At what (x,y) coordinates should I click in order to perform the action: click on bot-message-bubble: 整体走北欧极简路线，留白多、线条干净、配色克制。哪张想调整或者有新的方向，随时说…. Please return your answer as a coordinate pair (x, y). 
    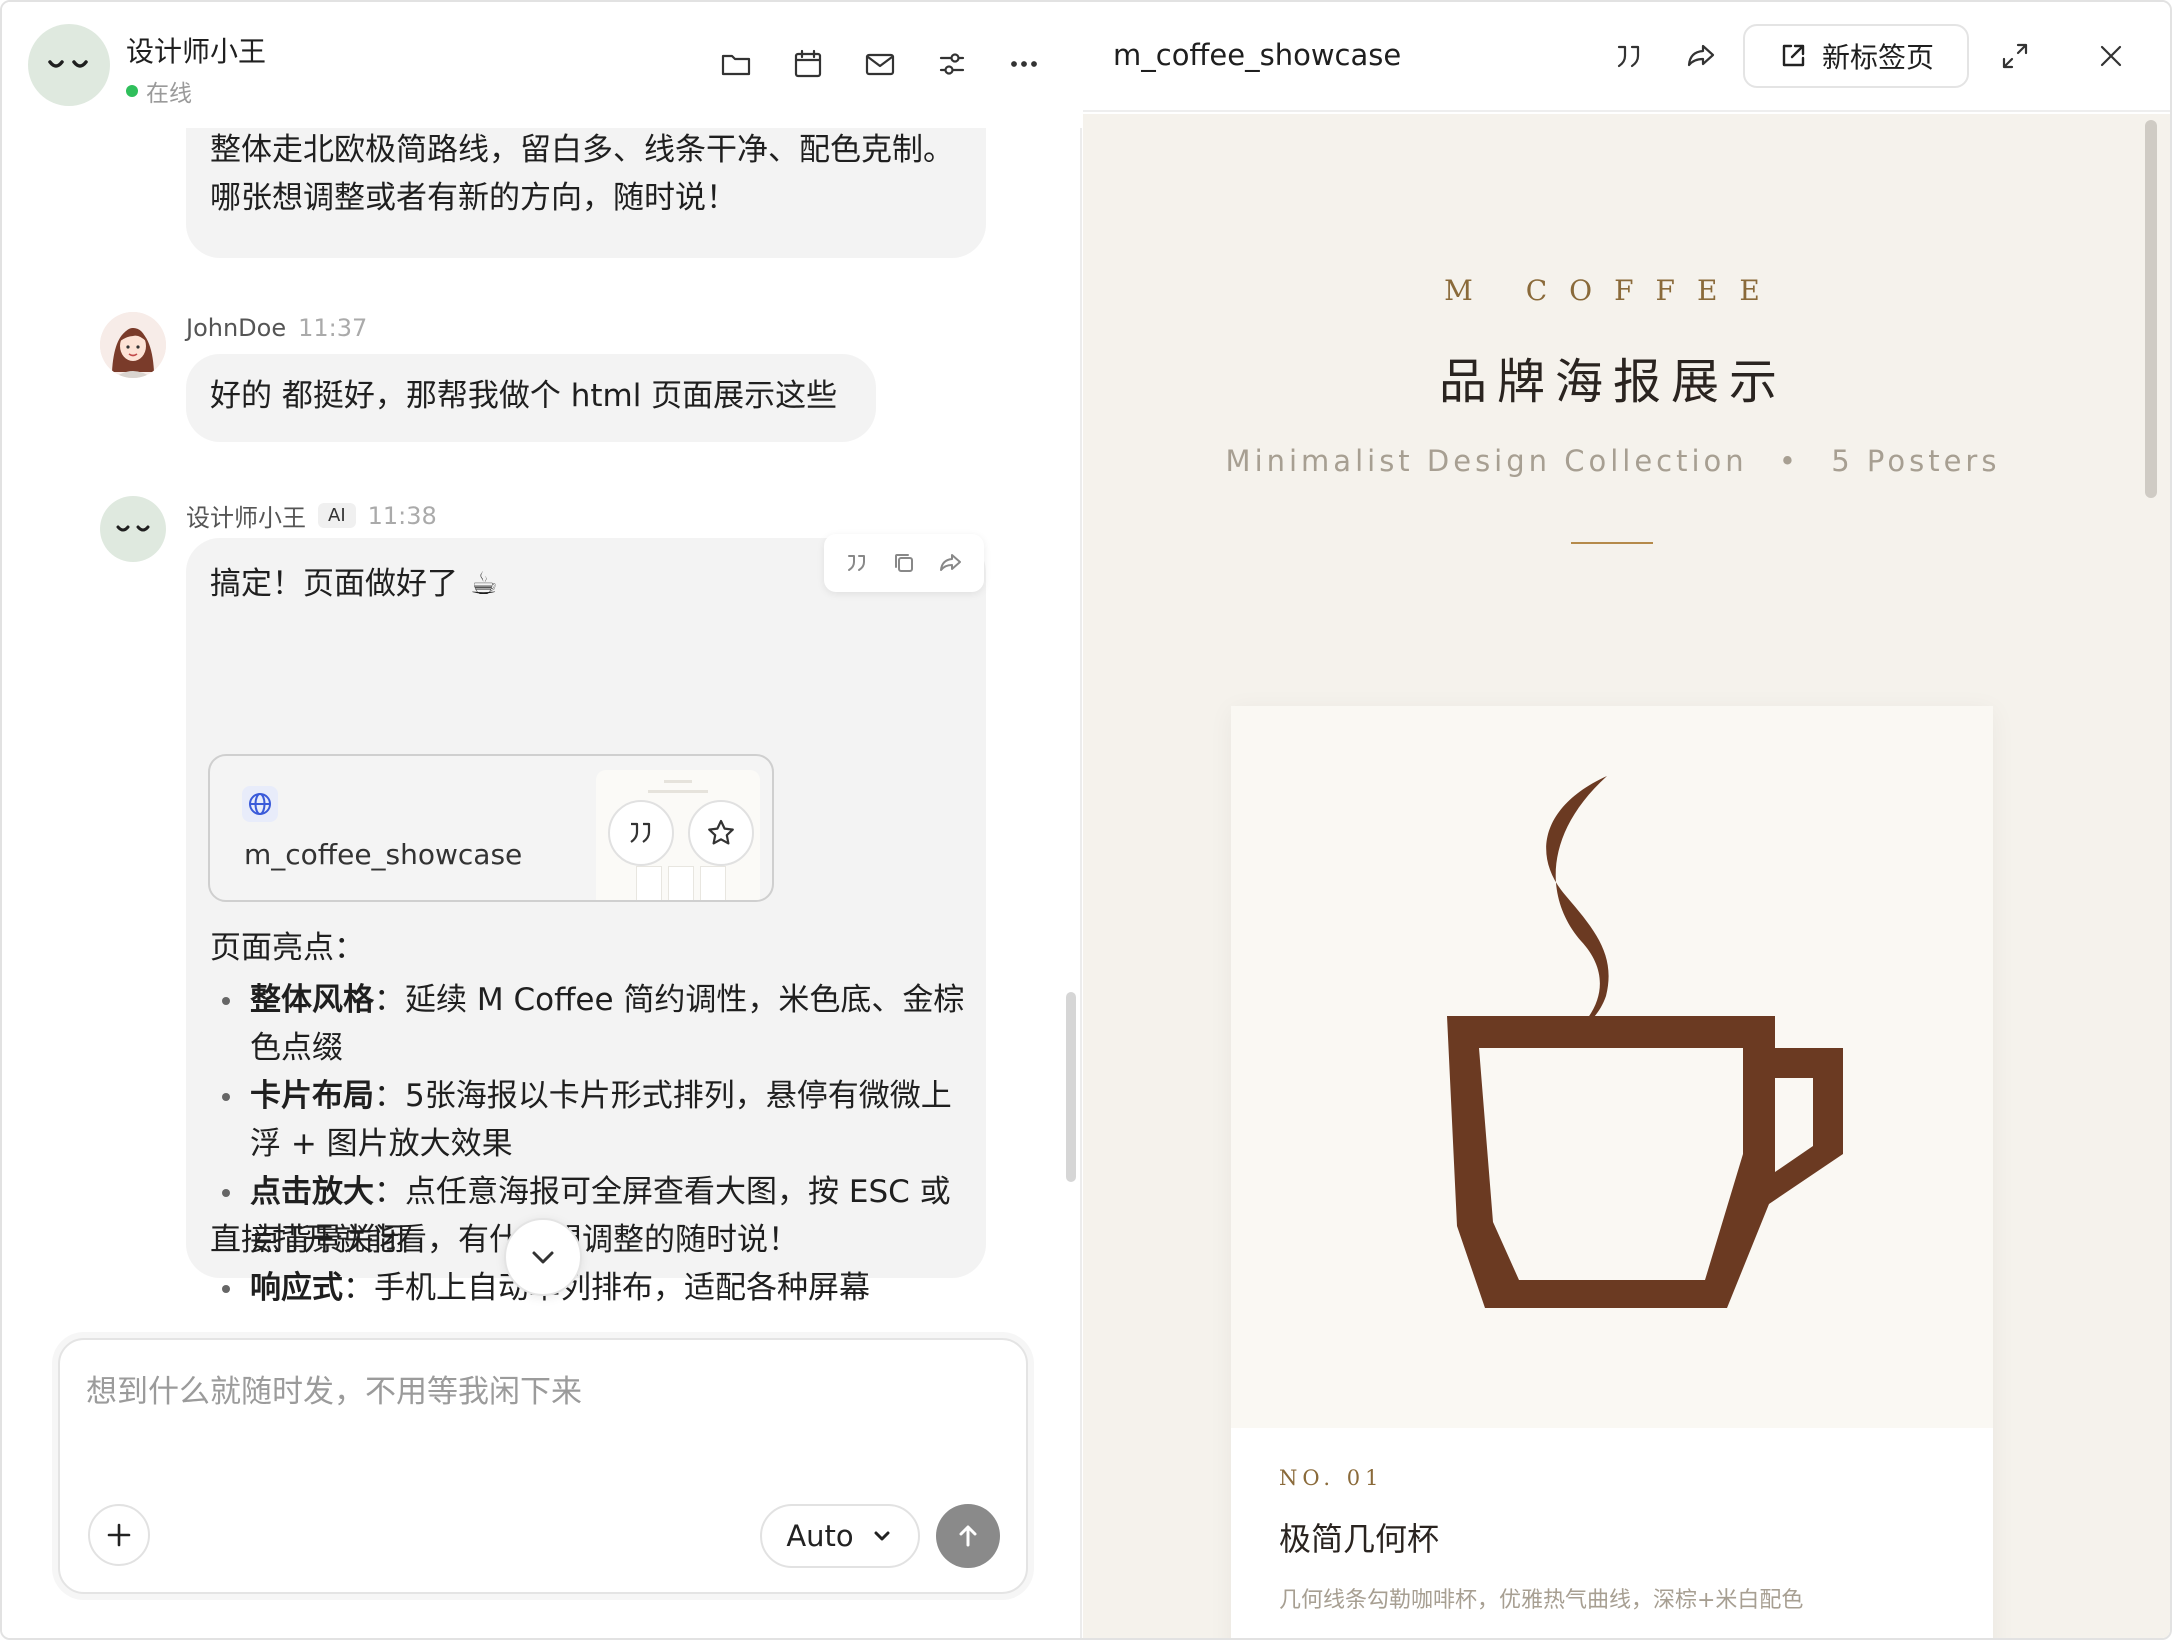
    Looking at the image, I should click on (586, 193).